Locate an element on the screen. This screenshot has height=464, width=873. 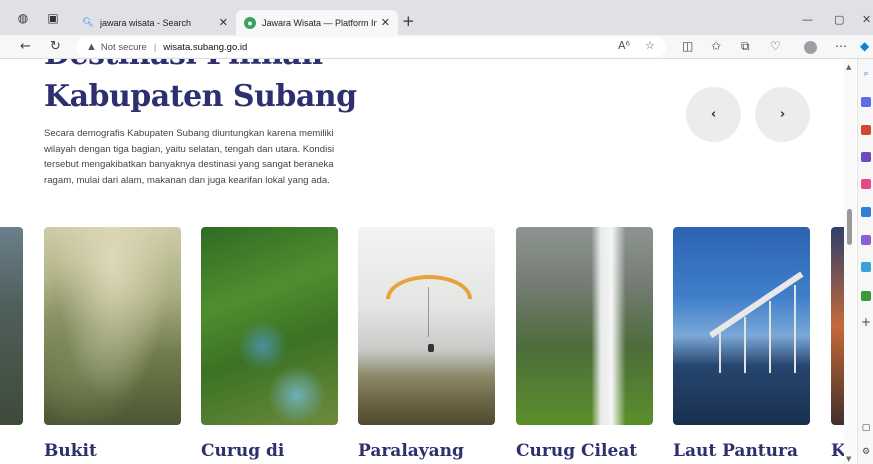
pier-shape is located at coordinates (759, 313).